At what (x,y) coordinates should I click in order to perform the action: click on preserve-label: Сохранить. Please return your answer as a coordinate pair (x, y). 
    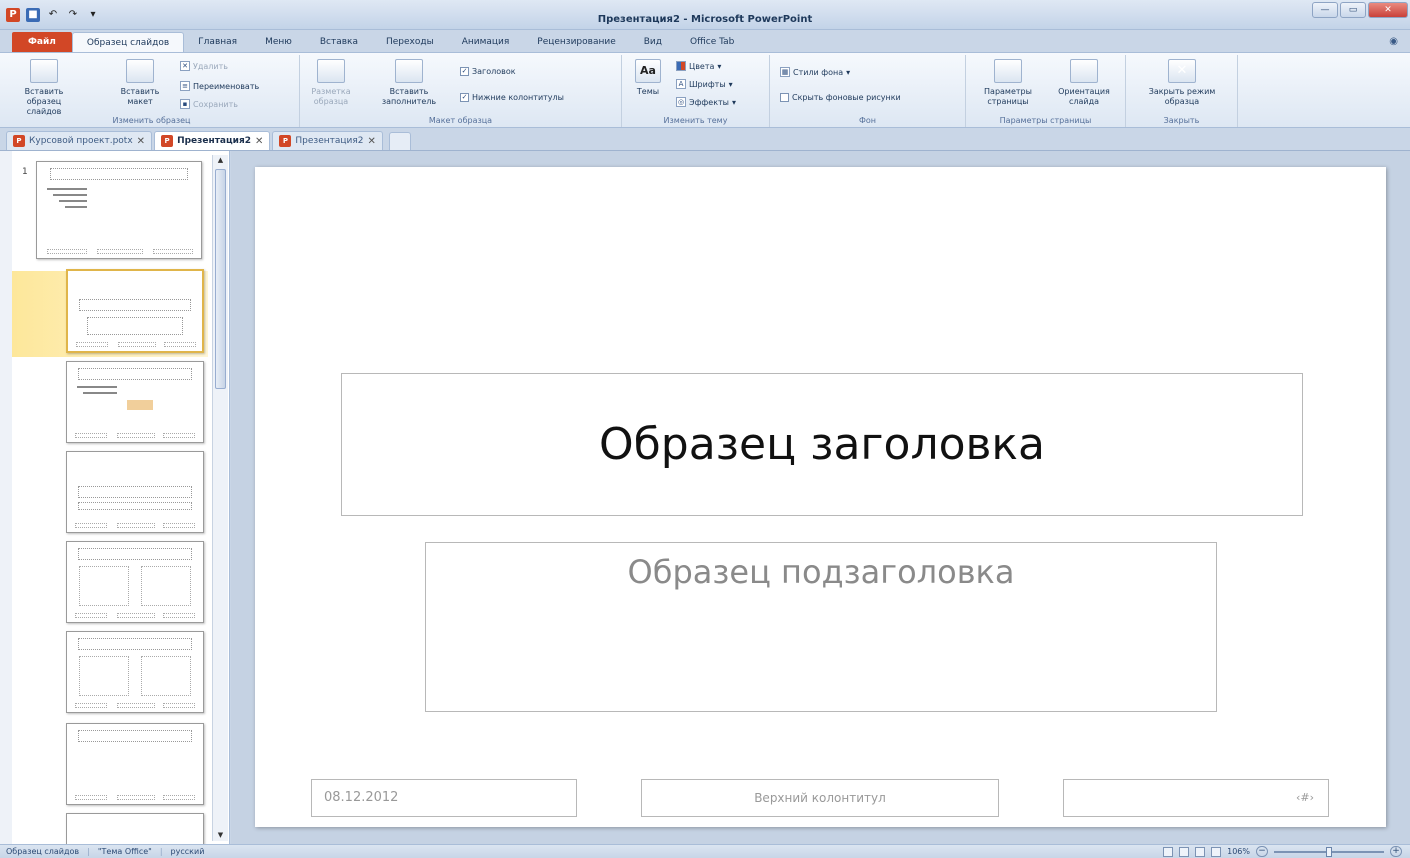
    Looking at the image, I should click on (215, 104).